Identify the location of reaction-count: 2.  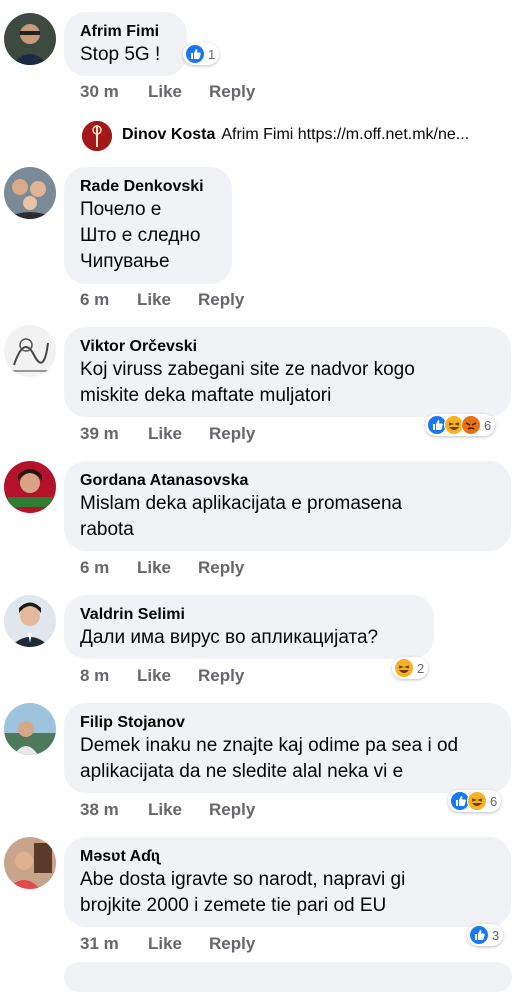
(421, 668).